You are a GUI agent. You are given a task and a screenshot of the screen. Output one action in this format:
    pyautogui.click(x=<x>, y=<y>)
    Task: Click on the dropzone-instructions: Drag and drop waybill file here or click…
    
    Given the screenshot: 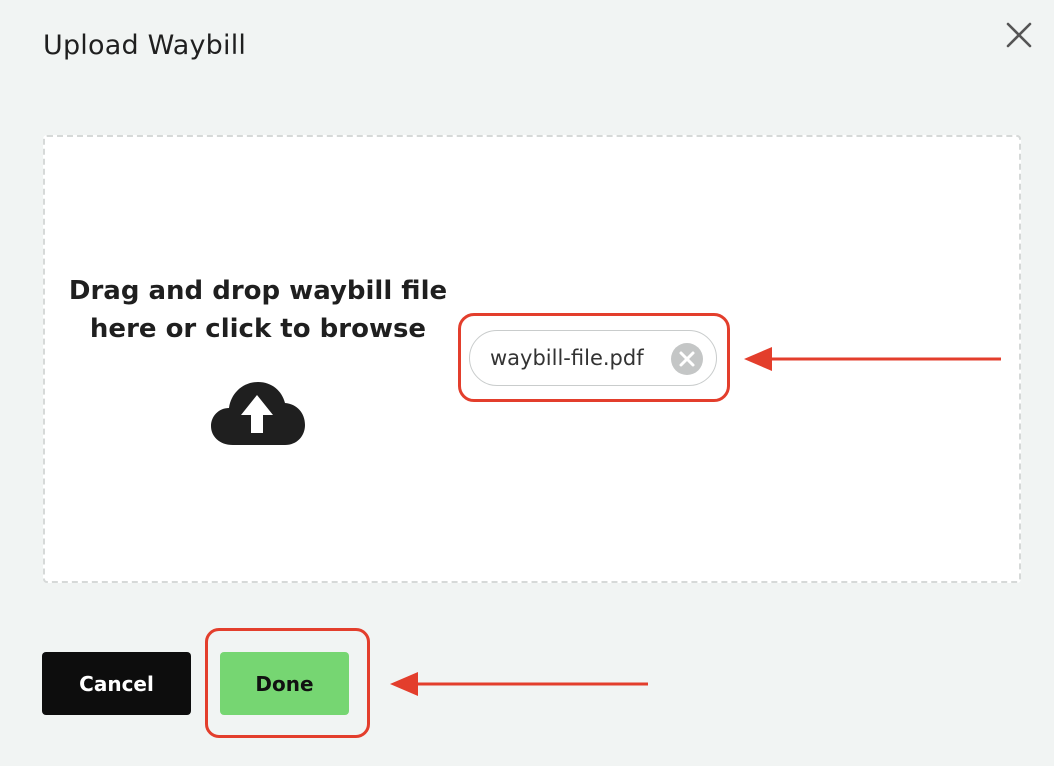 What is the action you would take?
    pyautogui.click(x=258, y=310)
    